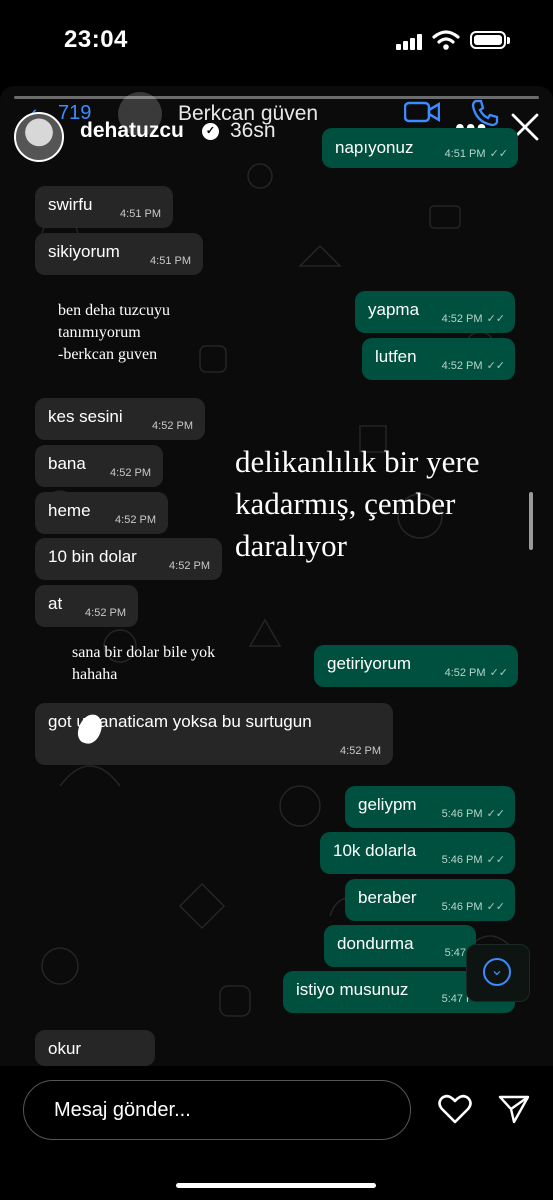 Image resolution: width=553 pixels, height=1200 pixels. I want to click on user-avatar, so click(39, 137).